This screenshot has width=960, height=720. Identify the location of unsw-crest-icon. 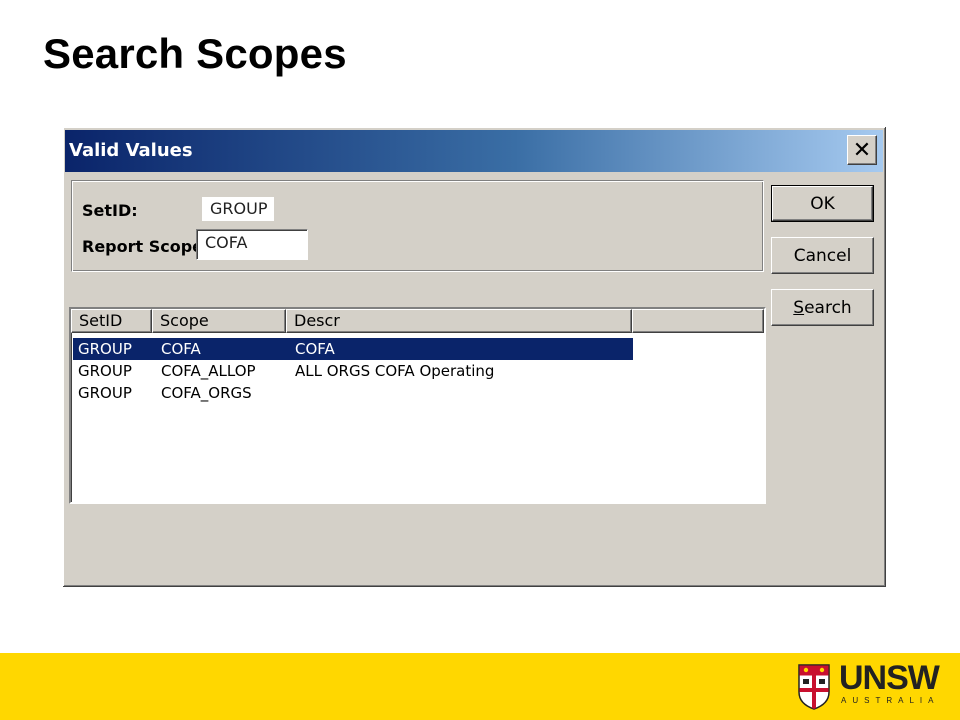
(814, 687).